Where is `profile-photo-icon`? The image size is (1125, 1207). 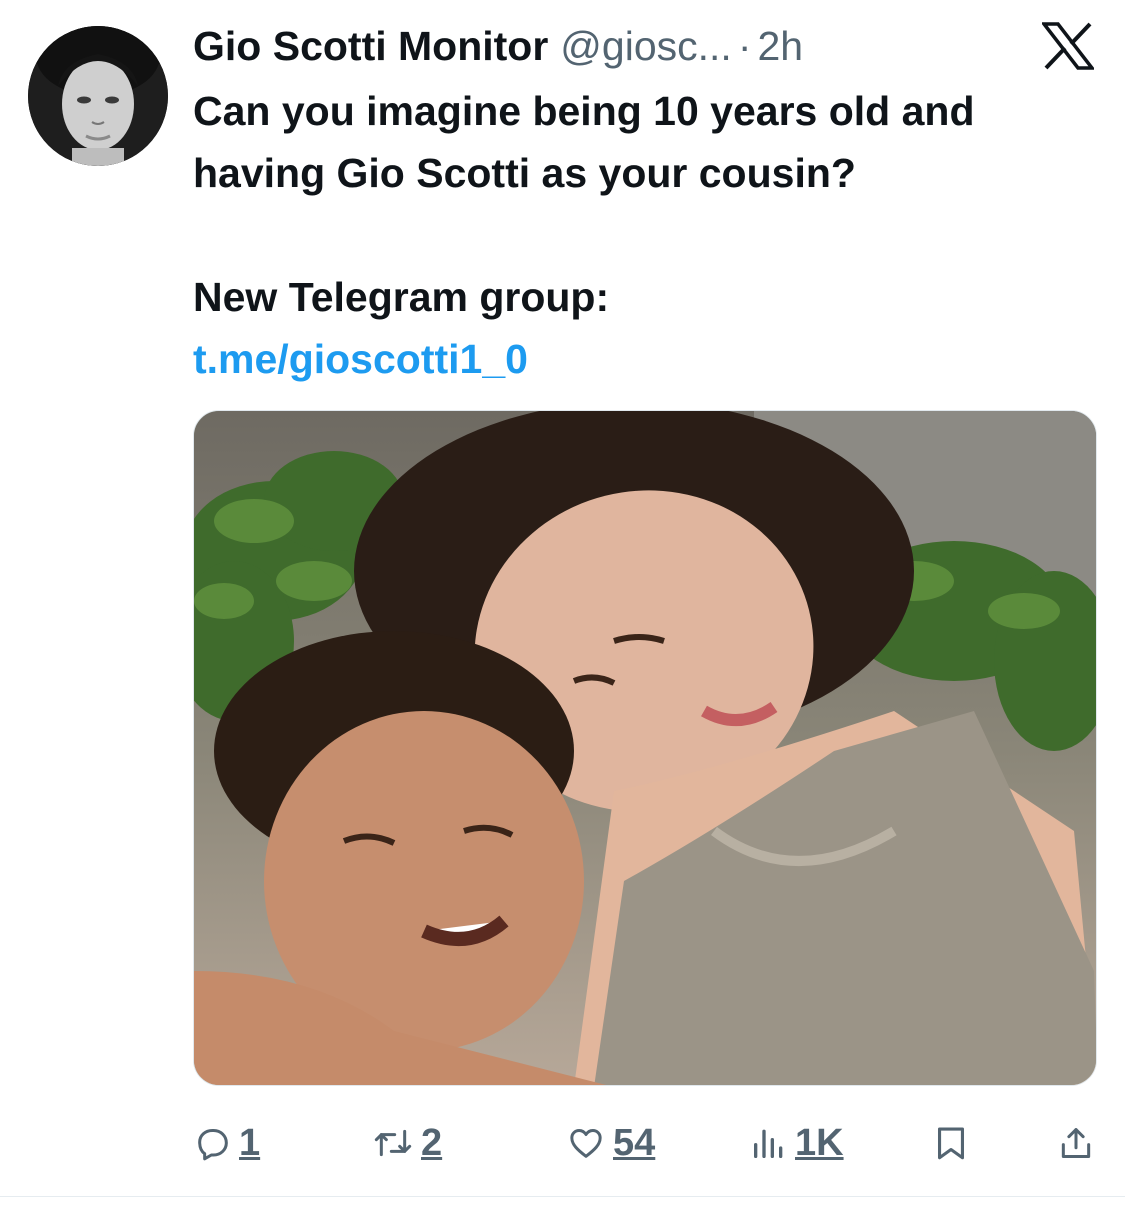
profile-photo-icon is located at coordinates (98, 96).